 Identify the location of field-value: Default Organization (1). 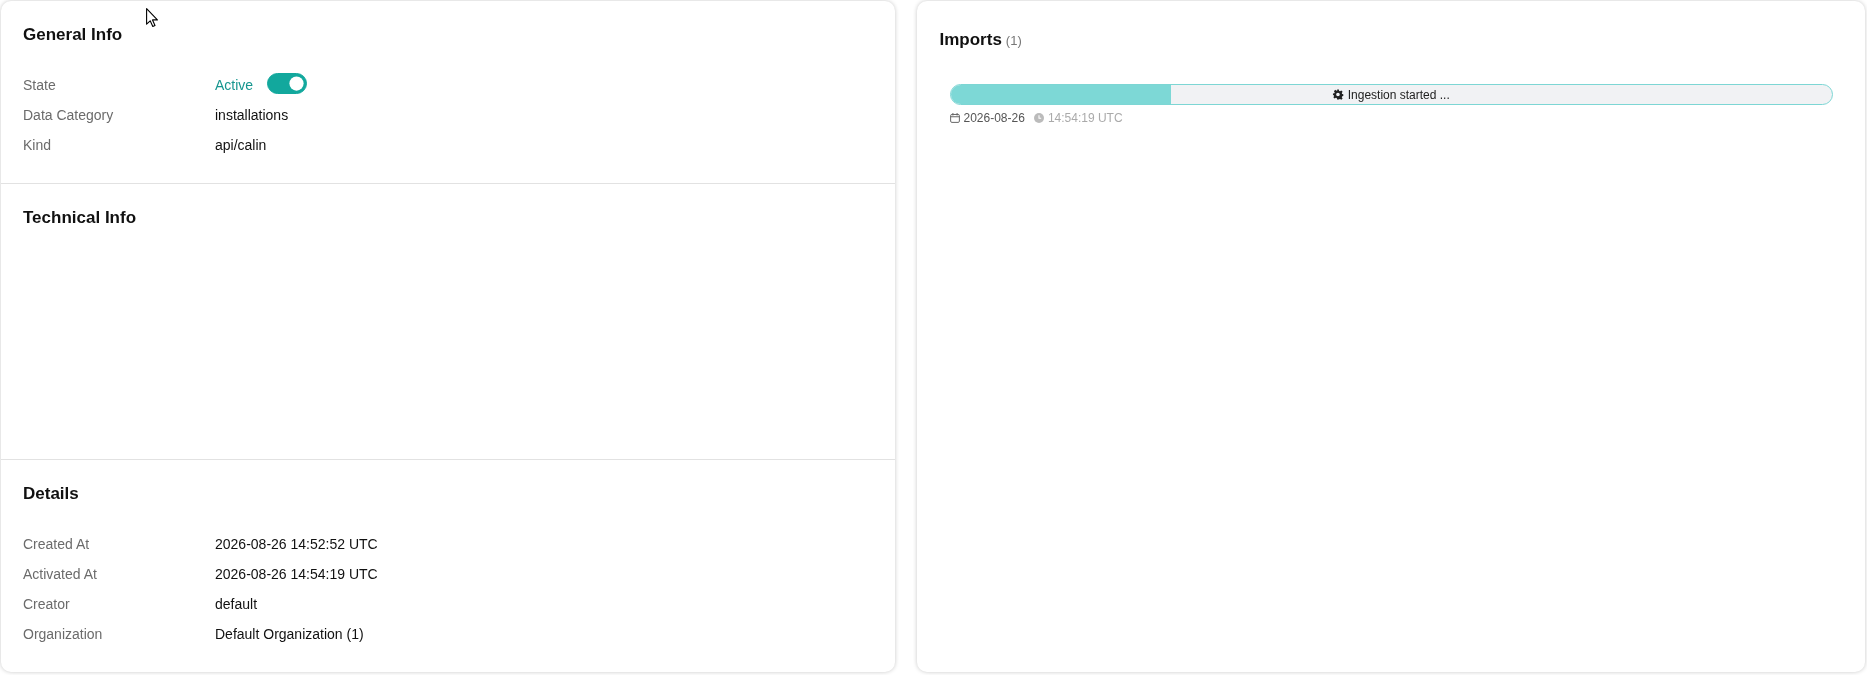
(289, 634).